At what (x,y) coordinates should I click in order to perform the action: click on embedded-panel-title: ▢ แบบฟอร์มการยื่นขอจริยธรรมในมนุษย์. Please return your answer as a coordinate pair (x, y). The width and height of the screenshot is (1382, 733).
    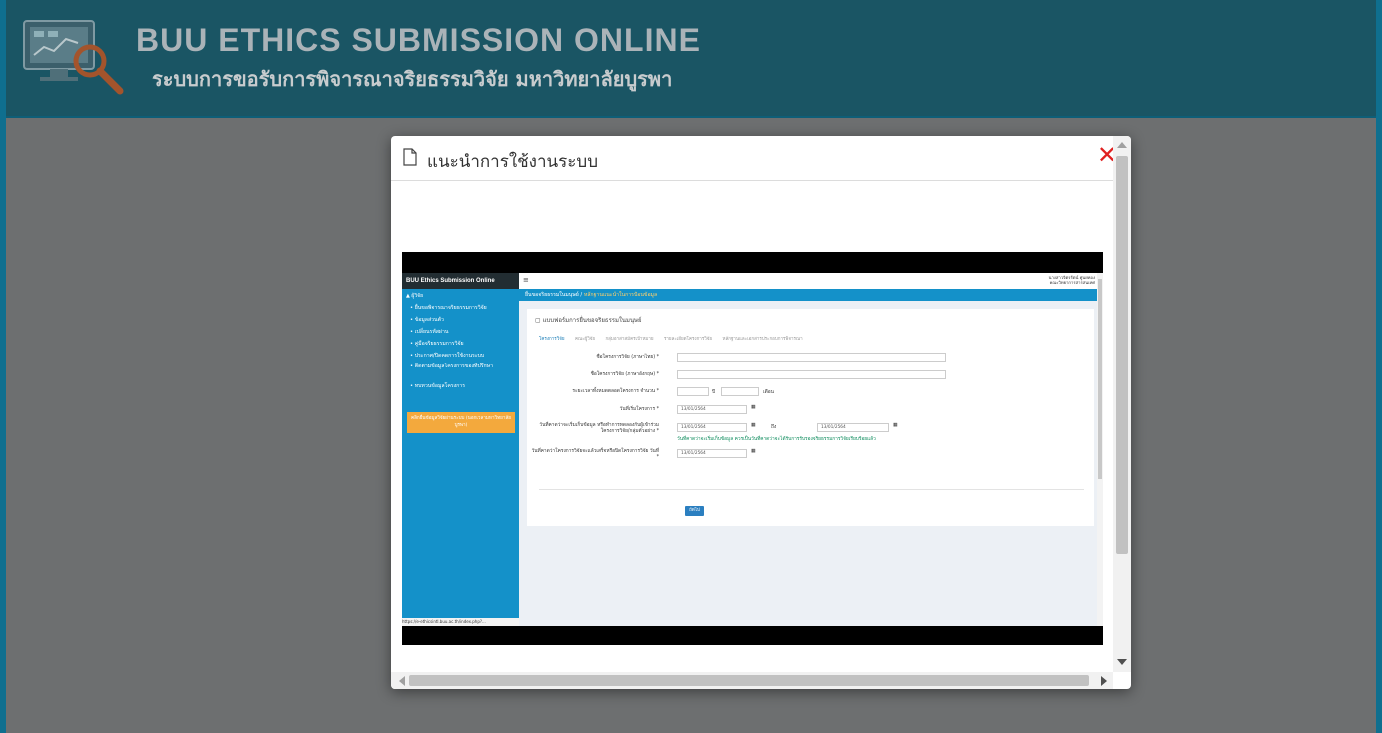
    Looking at the image, I should click on (588, 320).